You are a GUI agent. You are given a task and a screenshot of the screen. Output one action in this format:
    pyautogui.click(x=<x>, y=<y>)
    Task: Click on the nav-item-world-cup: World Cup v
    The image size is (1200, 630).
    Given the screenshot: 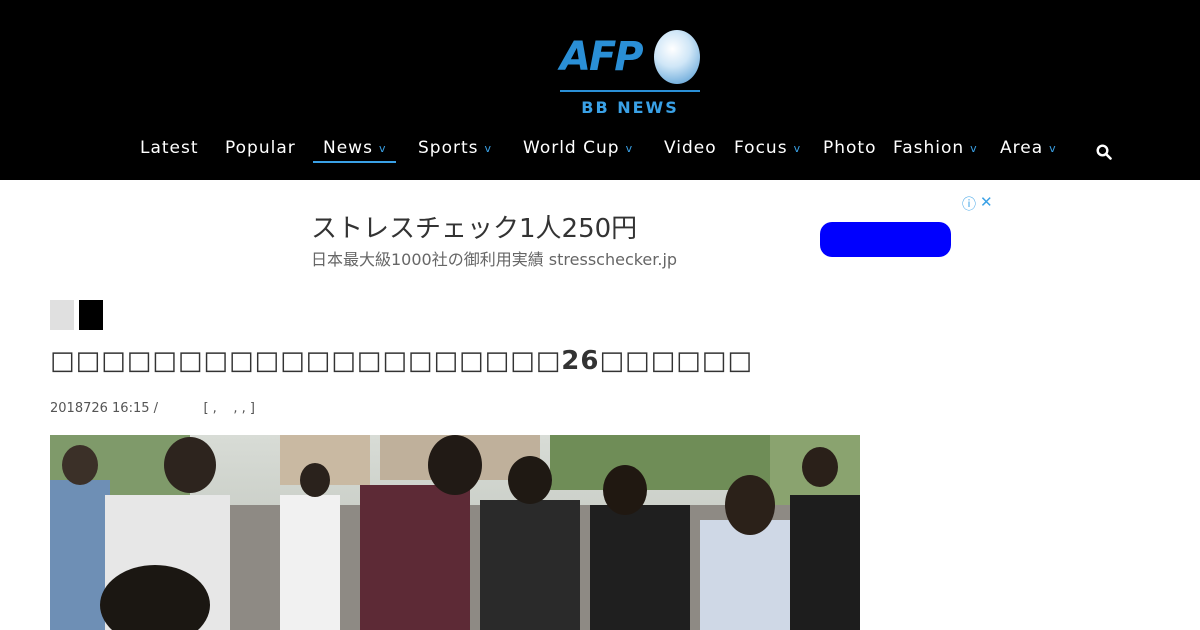 What is the action you would take?
    pyautogui.click(x=578, y=148)
    